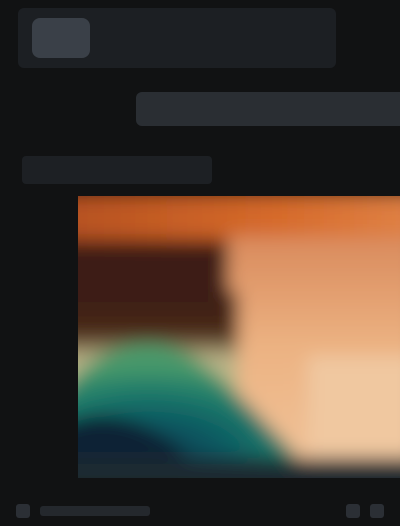 This screenshot has height=526, width=400. What do you see at coordinates (200, 511) in the screenshot?
I see `footer-bar` at bounding box center [200, 511].